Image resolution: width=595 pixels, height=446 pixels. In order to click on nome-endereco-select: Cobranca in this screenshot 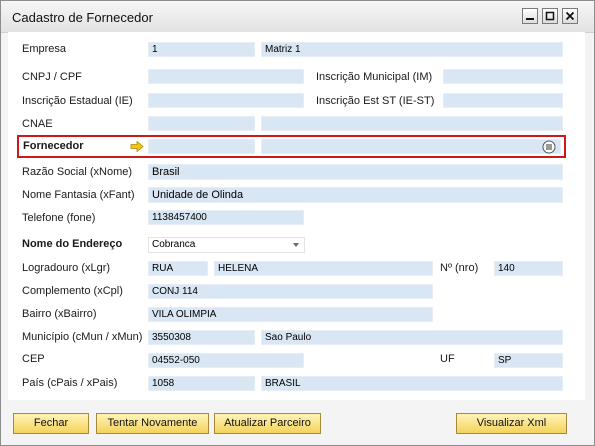, I will do `click(226, 245)`.